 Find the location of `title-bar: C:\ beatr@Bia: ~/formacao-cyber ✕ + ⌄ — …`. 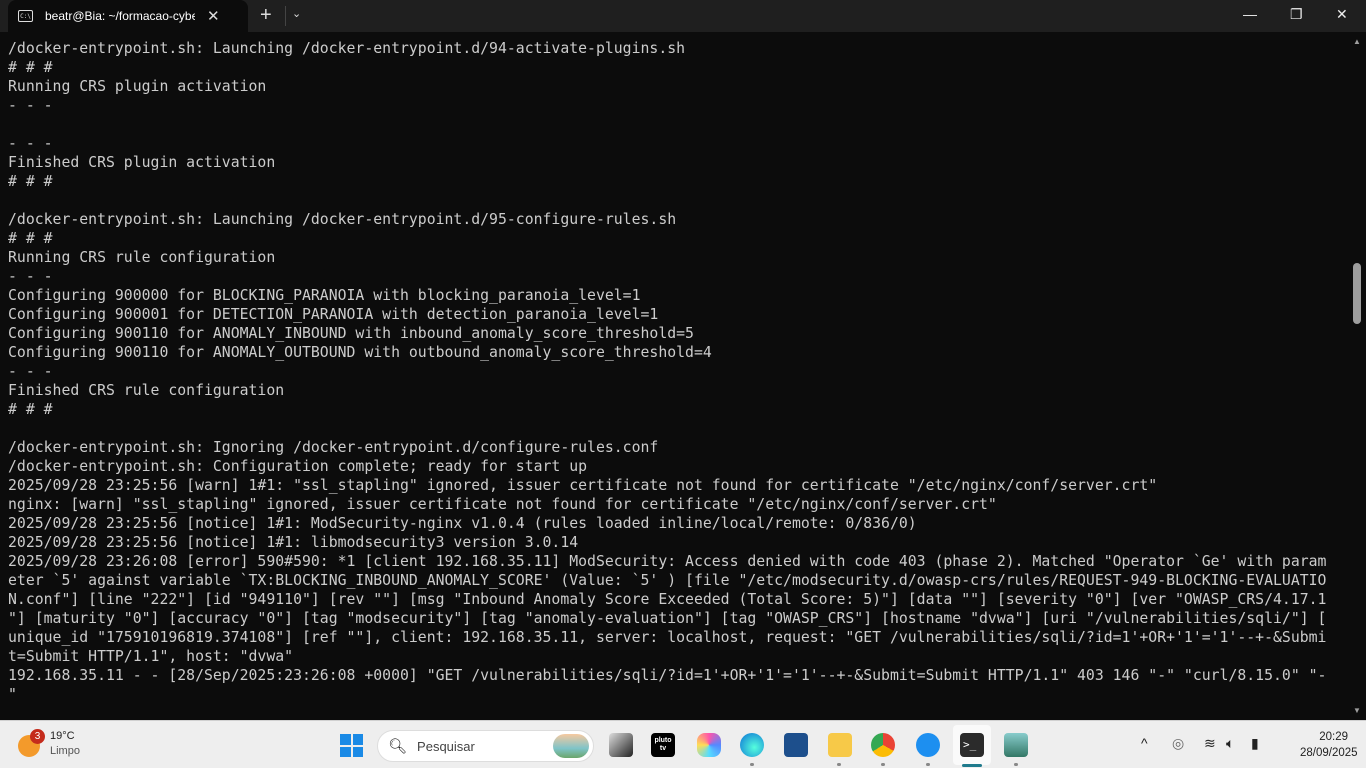

title-bar: C:\ beatr@Bia: ~/formacao-cyber ✕ + ⌄ — … is located at coordinates (683, 16).